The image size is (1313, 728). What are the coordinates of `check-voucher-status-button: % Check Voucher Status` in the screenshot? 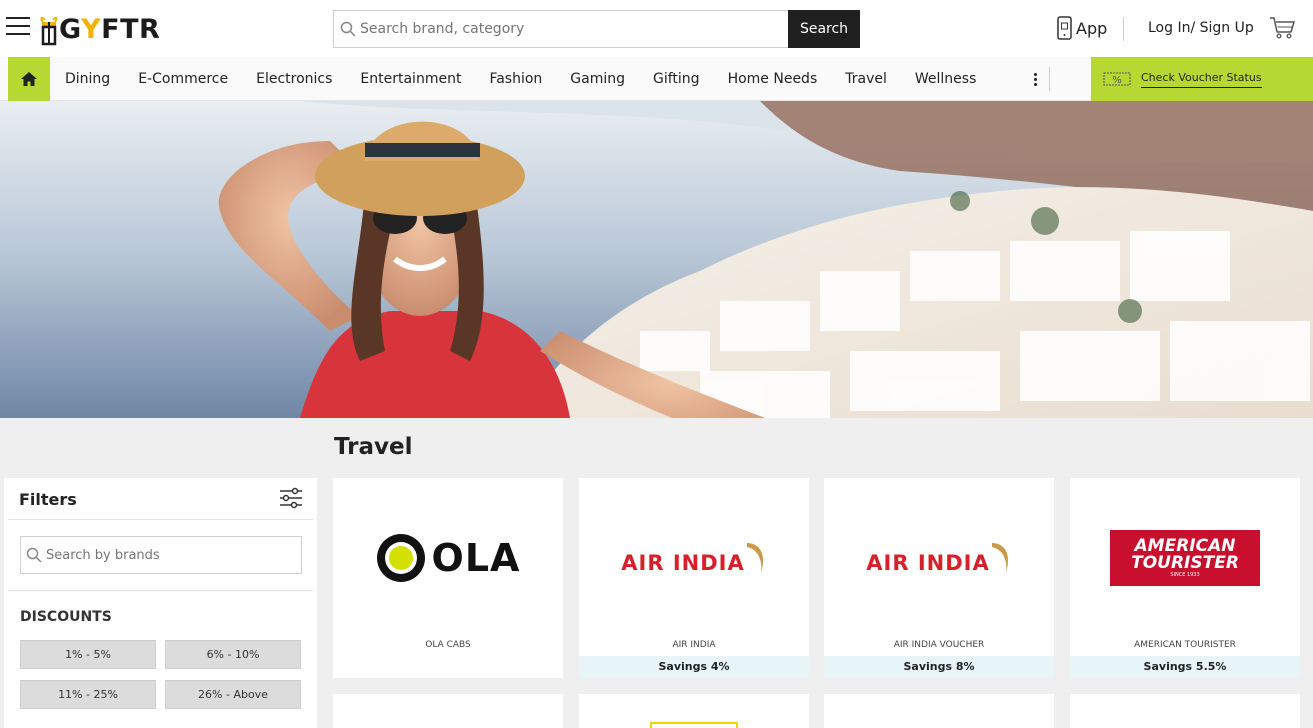 It's located at (1202, 79).